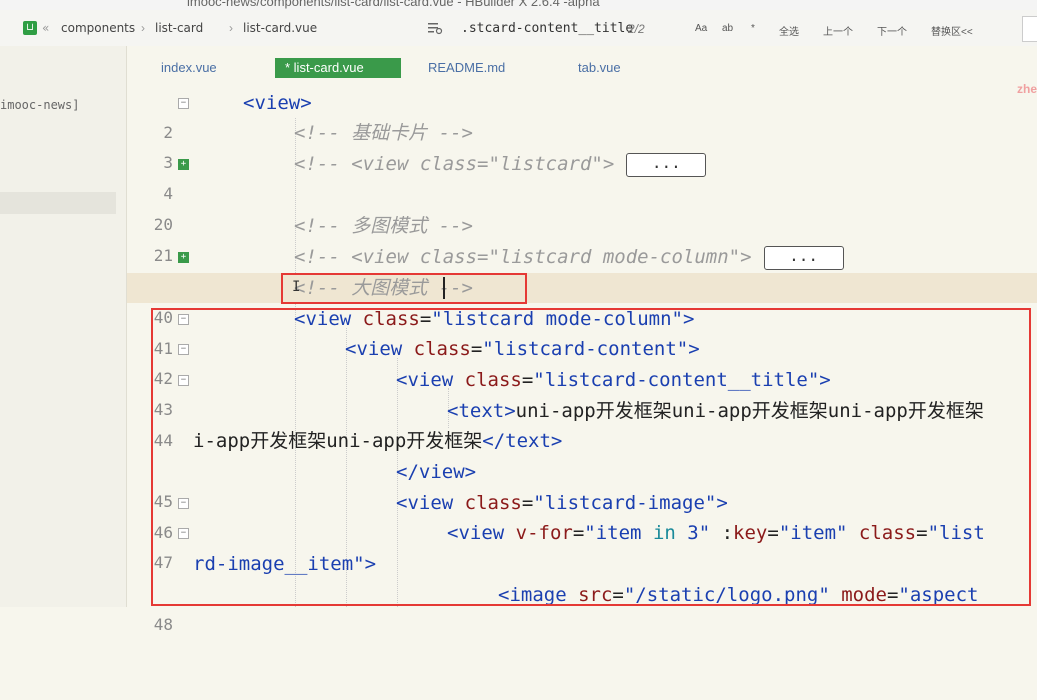  I want to click on regex-button: *, so click(753, 28).